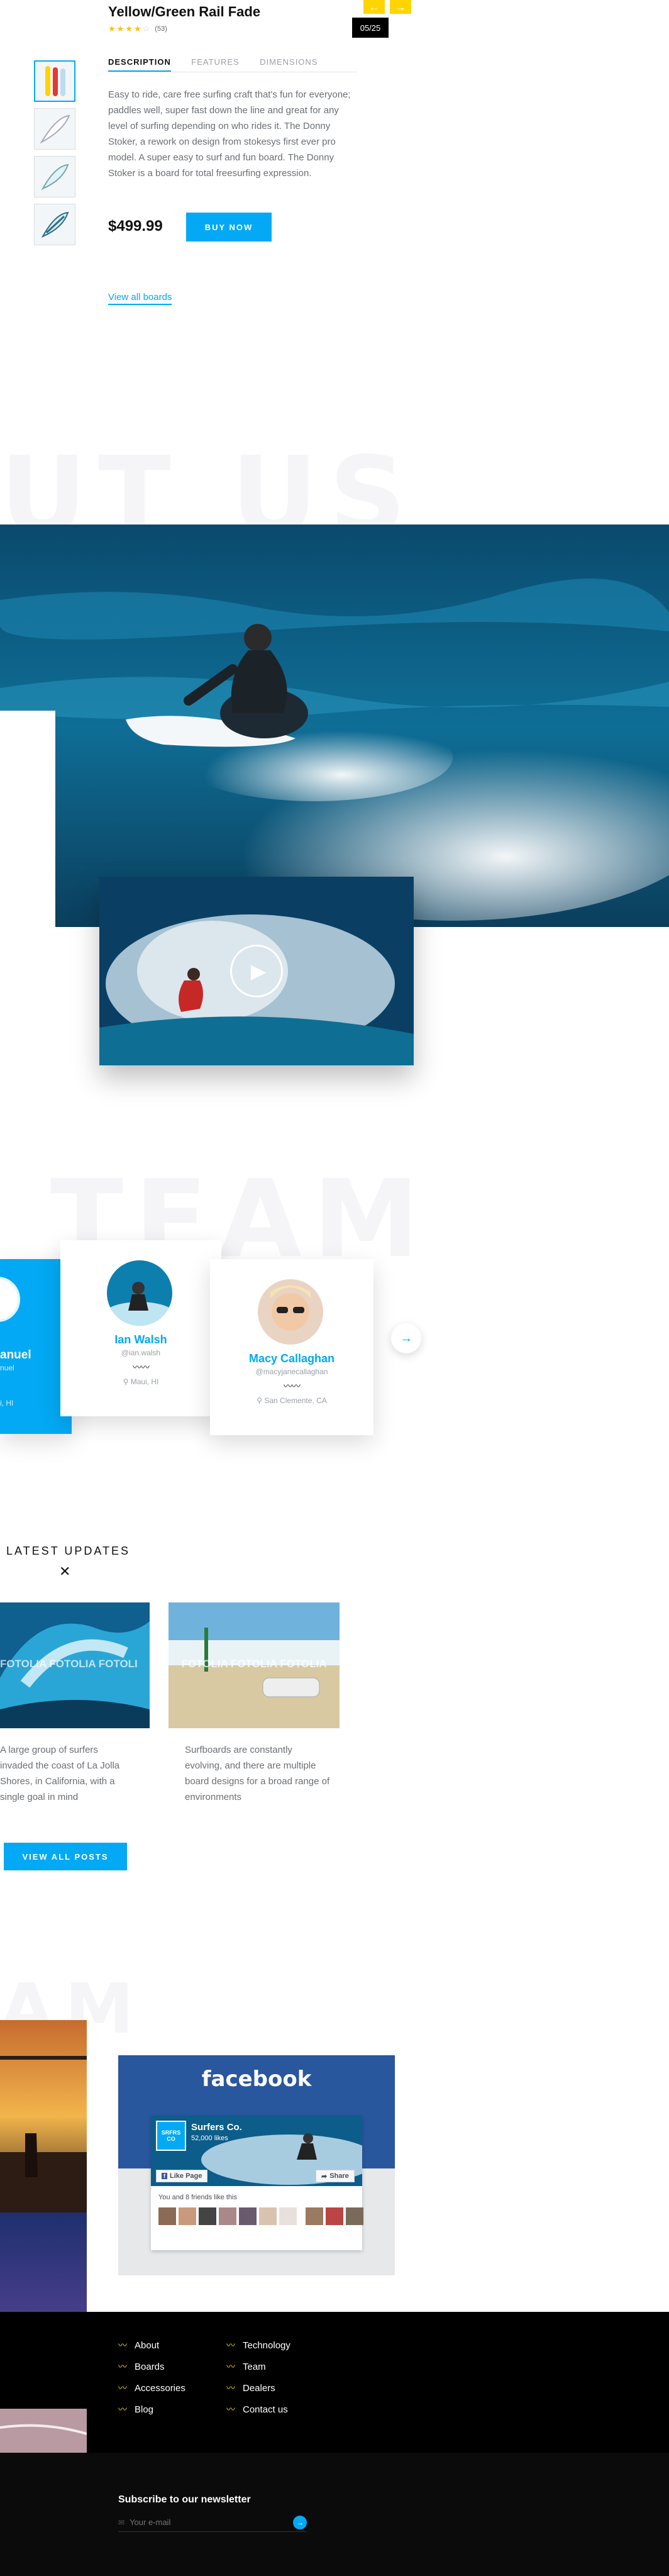 The width and height of the screenshot is (669, 2576). What do you see at coordinates (7, 1403) in the screenshot?
I see `member-location: i, HI` at bounding box center [7, 1403].